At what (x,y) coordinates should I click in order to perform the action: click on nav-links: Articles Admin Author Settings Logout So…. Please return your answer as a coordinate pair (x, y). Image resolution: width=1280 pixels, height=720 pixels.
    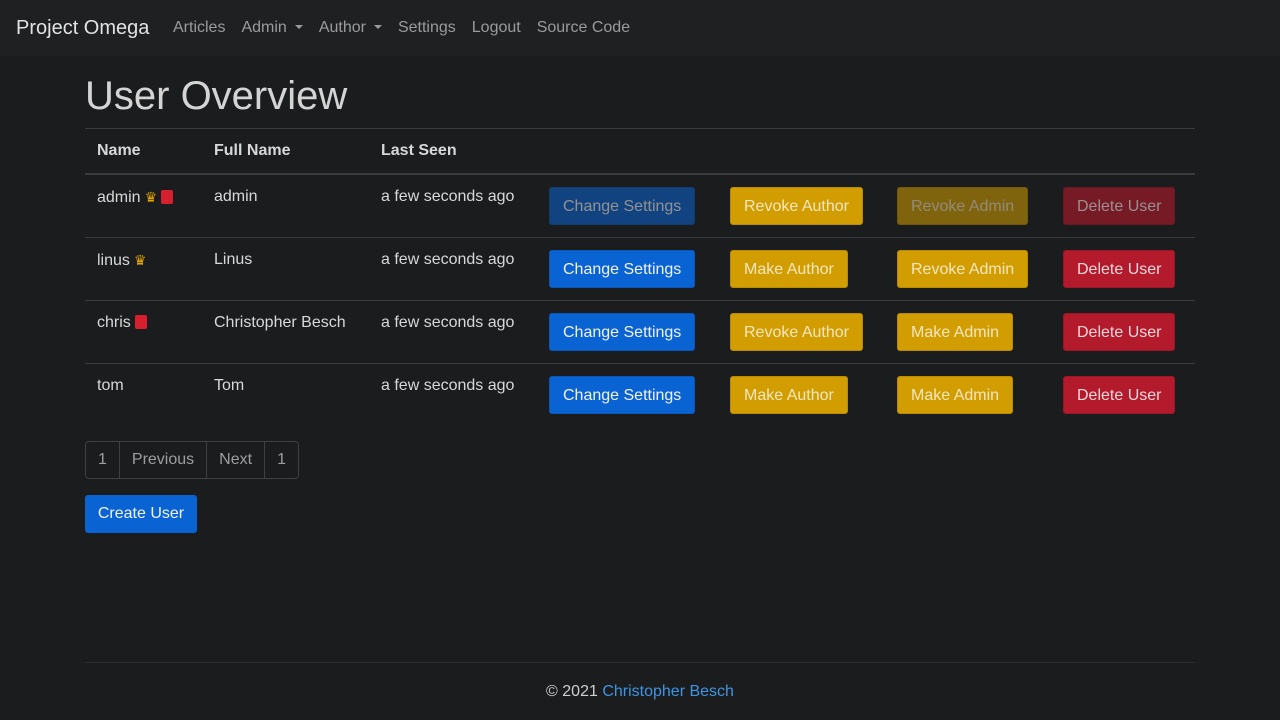
    Looking at the image, I should click on (409, 28).